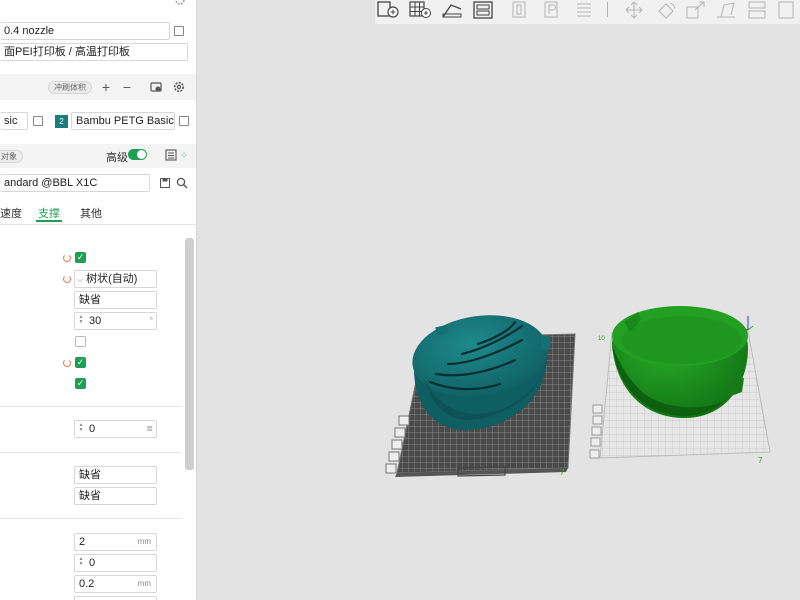 The height and width of the screenshot is (600, 800). I want to click on arrange-icon, so click(483, 10).